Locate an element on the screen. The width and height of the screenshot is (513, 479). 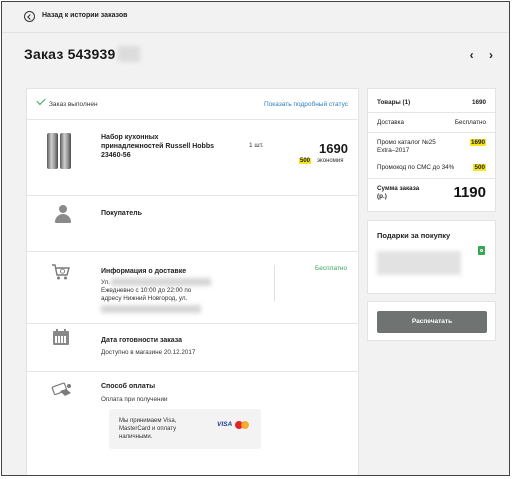
back-arrow-icon is located at coordinates (29, 16).